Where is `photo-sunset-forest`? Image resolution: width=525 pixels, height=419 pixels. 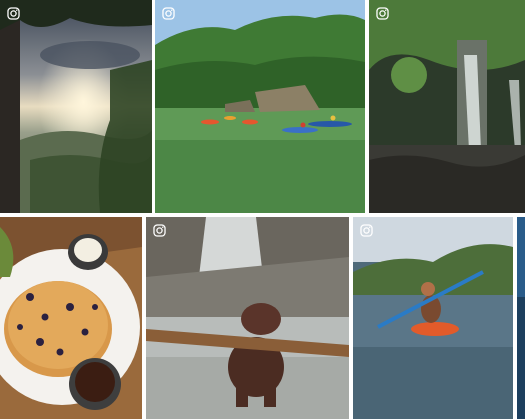
photo-sunset-forest is located at coordinates (76, 106).